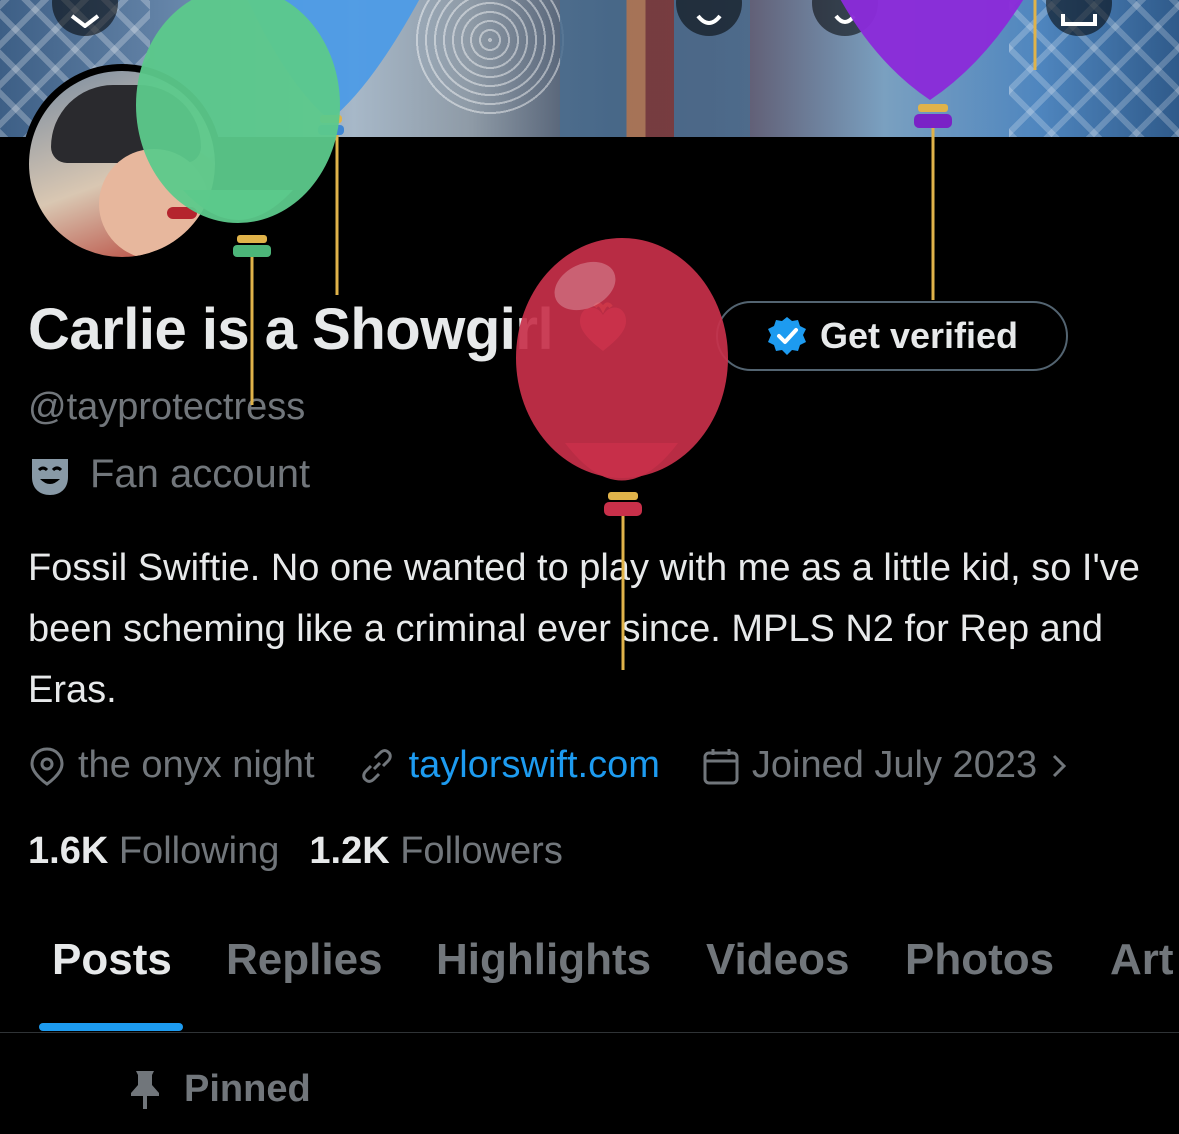 The height and width of the screenshot is (1134, 1179). I want to click on joined-date: Joined July 2023, so click(885, 765).